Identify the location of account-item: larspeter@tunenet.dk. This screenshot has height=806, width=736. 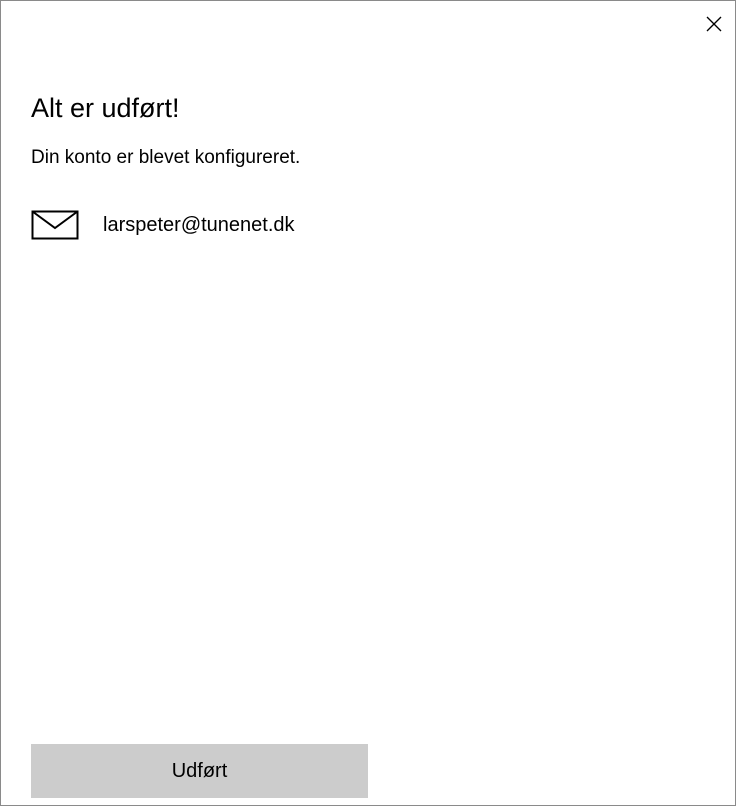
(163, 225).